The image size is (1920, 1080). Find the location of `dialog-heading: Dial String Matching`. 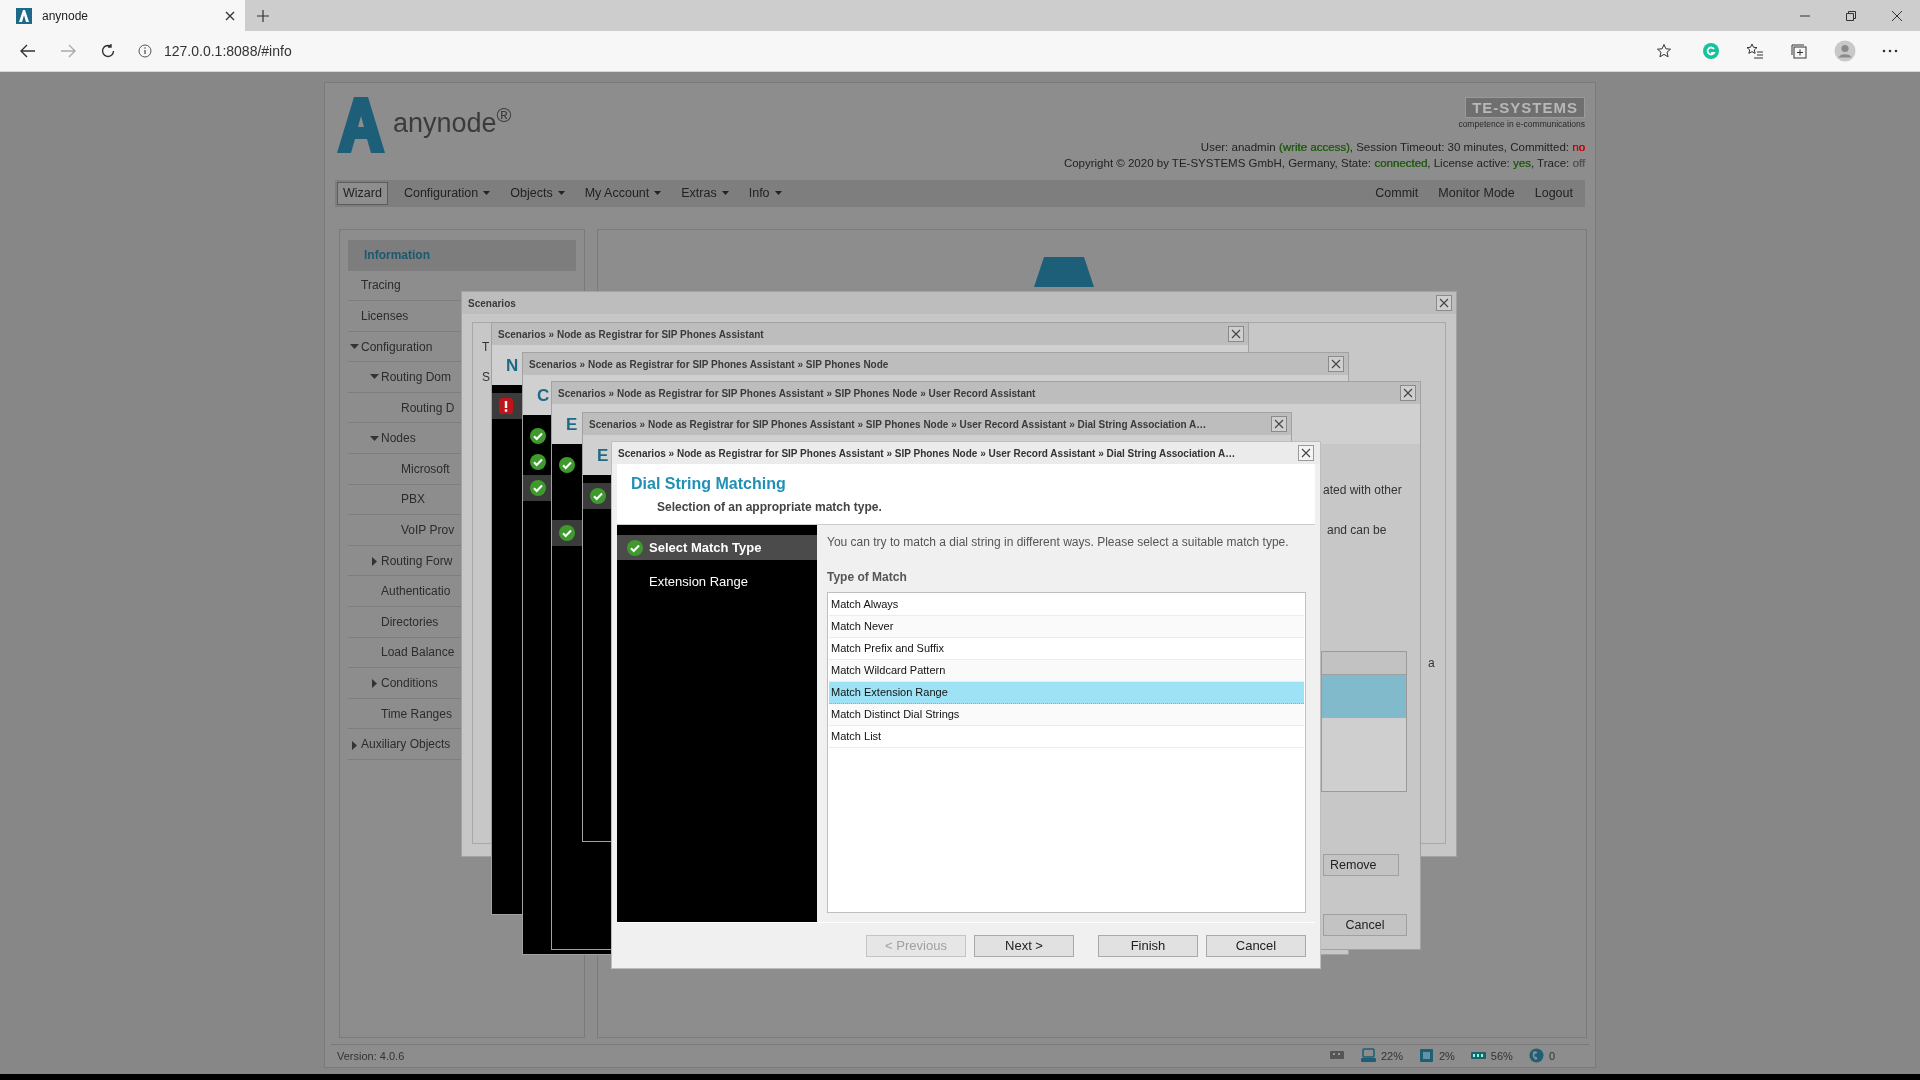

dialog-heading: Dial String Matching is located at coordinates (709, 484).